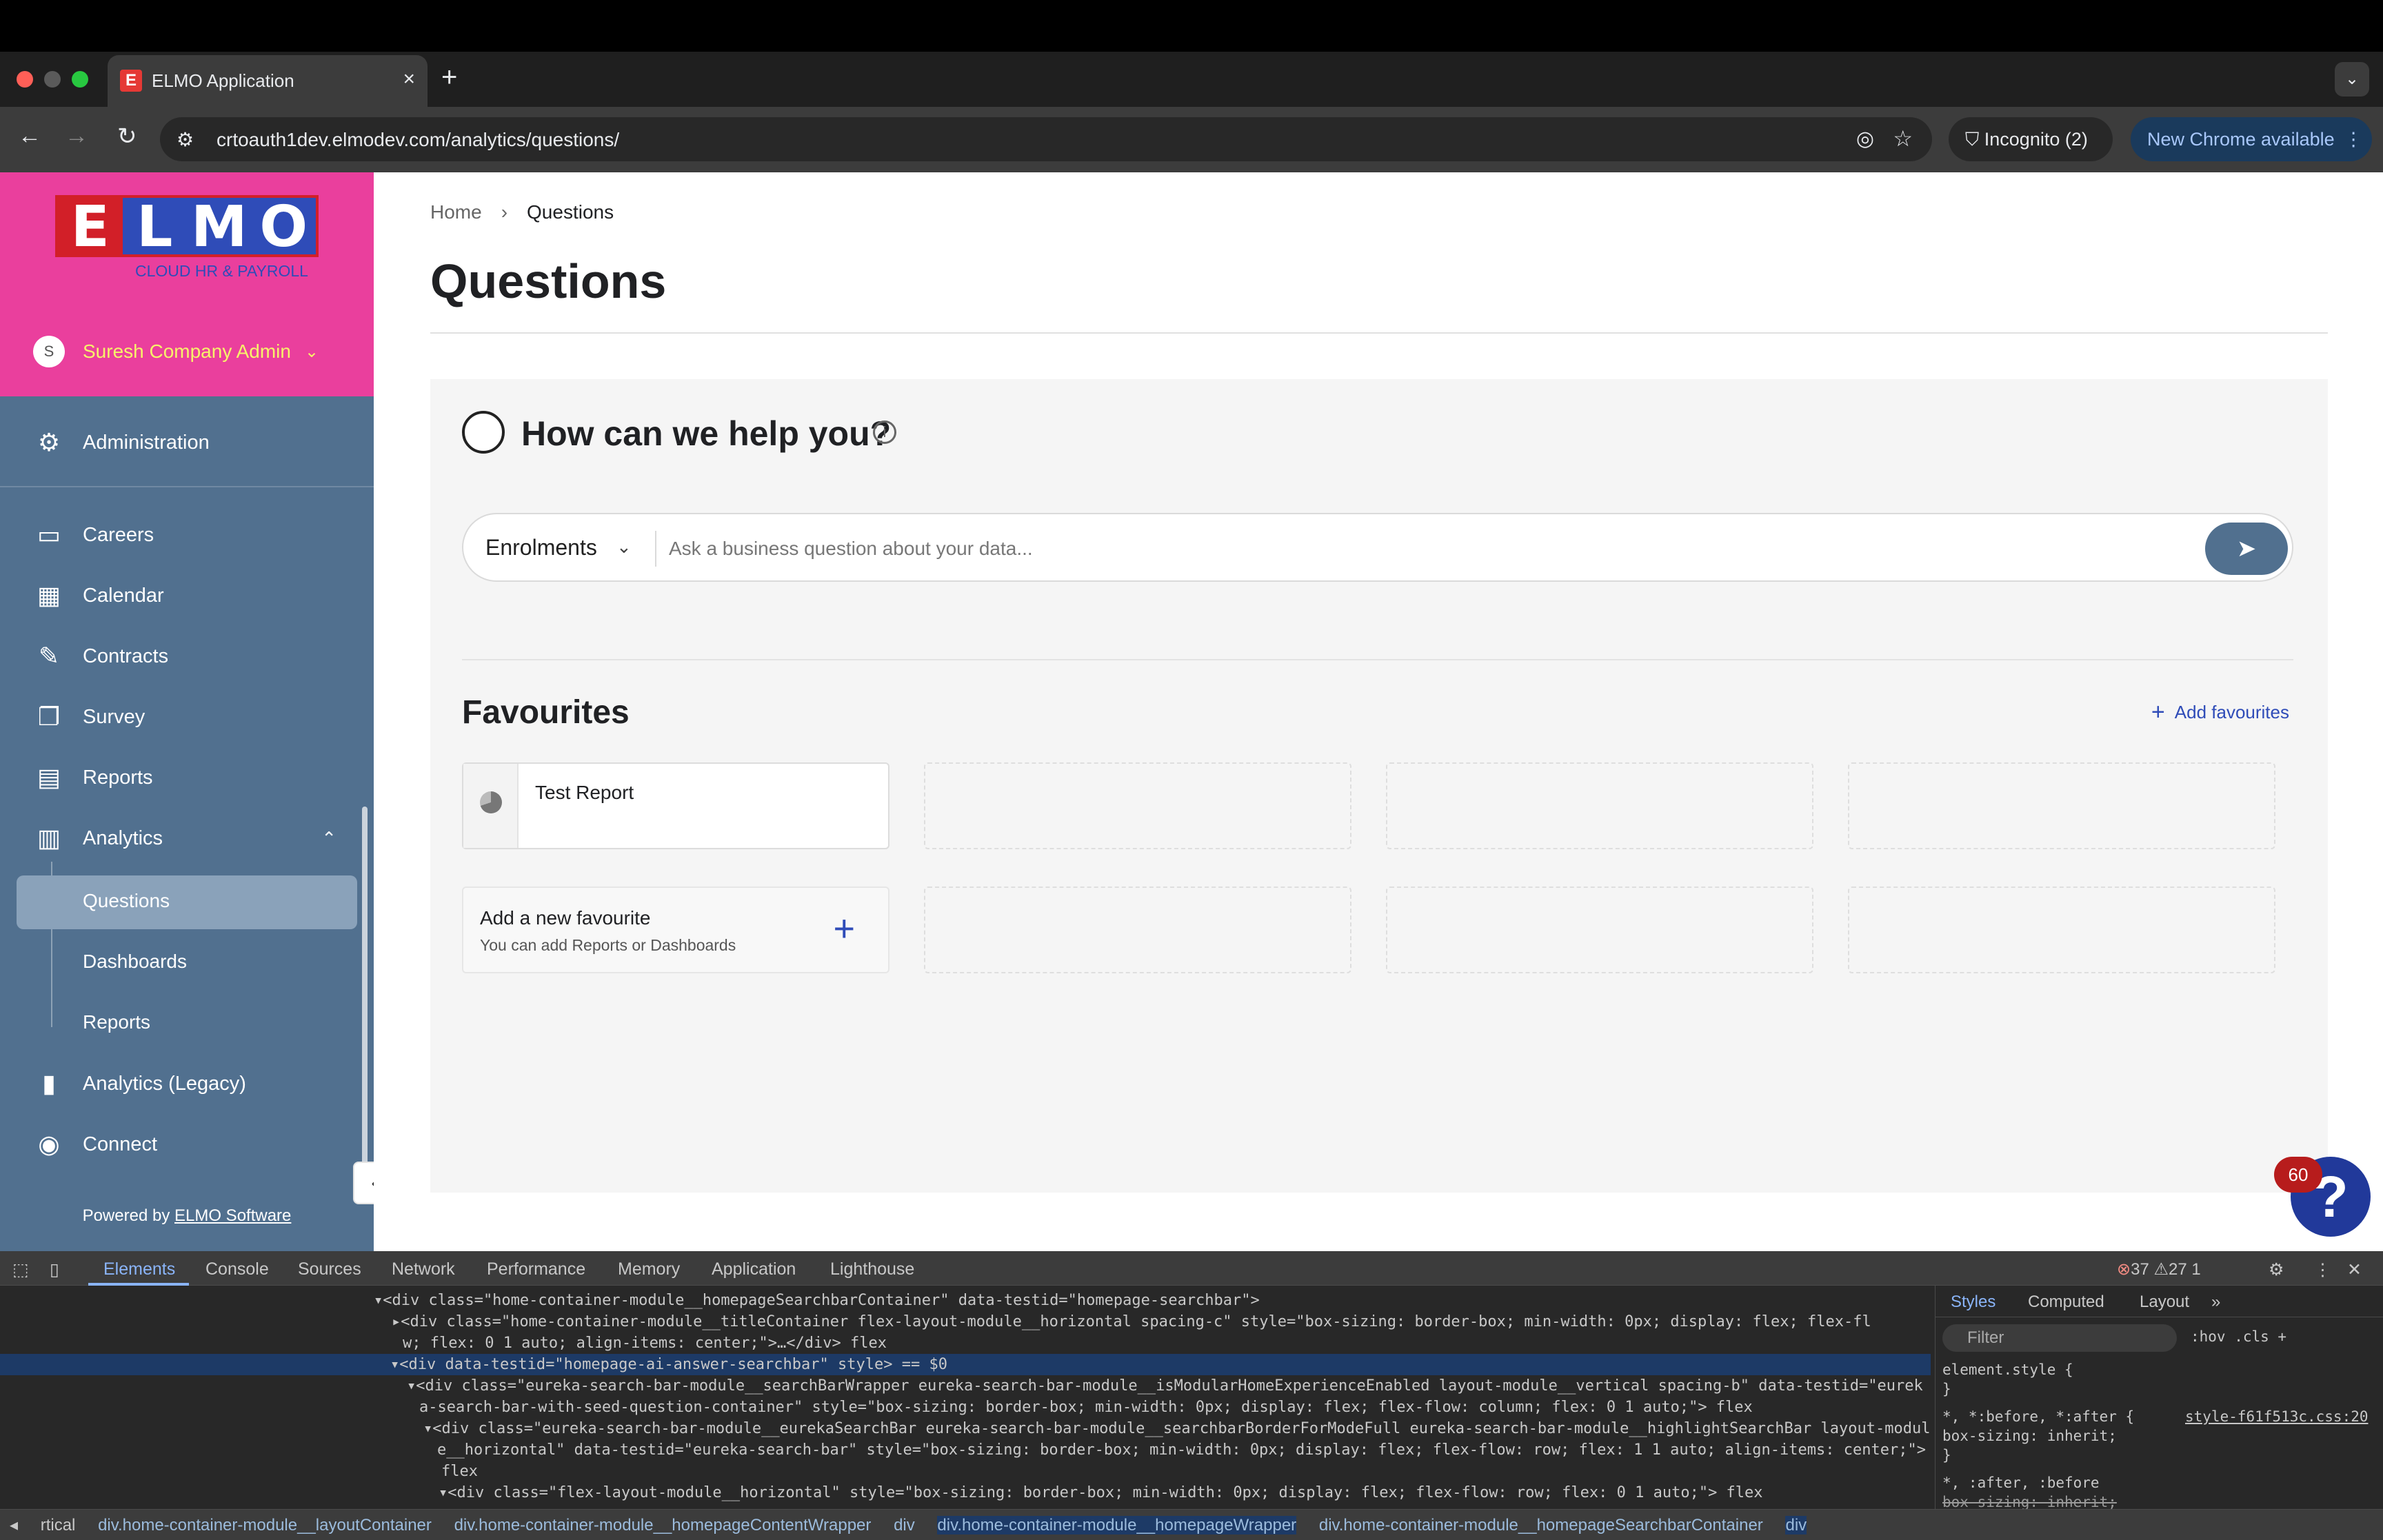  I want to click on css-rule-line: box-sizing: inherit;, so click(2029, 1502).